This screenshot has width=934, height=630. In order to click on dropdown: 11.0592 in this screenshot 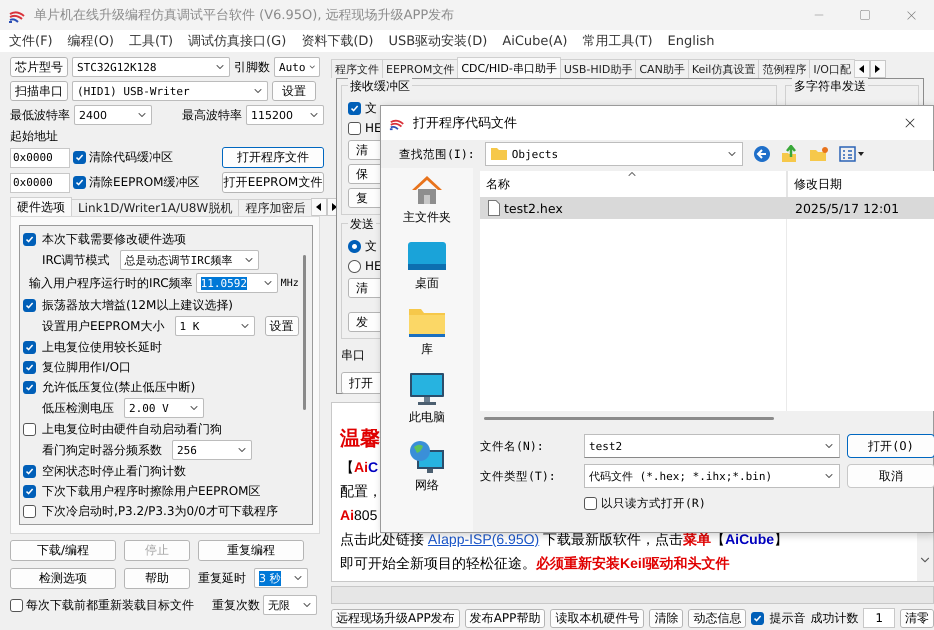, I will do `click(237, 283)`.